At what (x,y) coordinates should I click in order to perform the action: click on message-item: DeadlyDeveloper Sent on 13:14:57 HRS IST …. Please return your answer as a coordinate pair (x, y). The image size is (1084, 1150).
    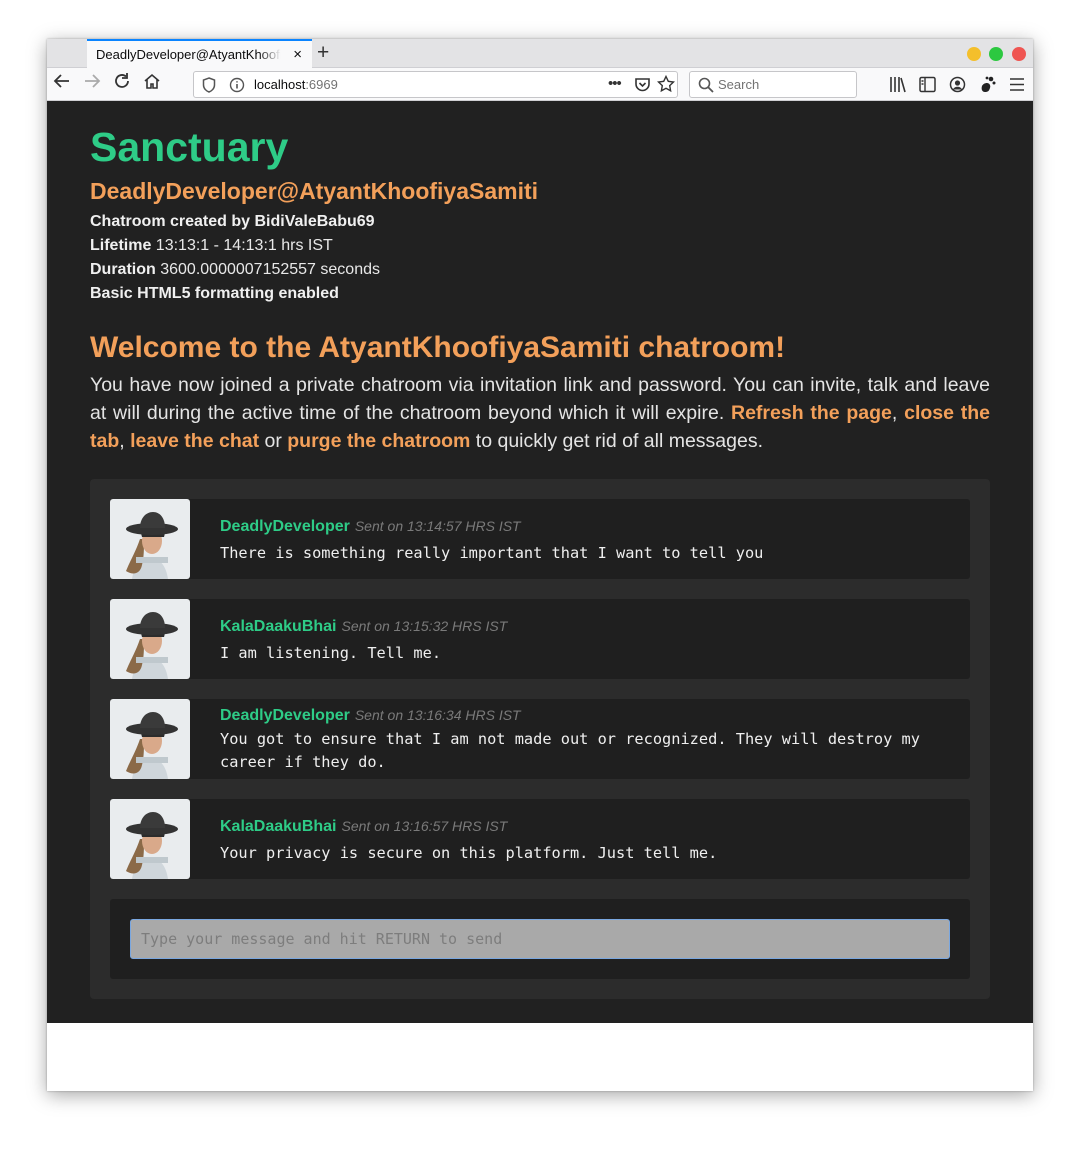
    Looking at the image, I should click on (540, 539).